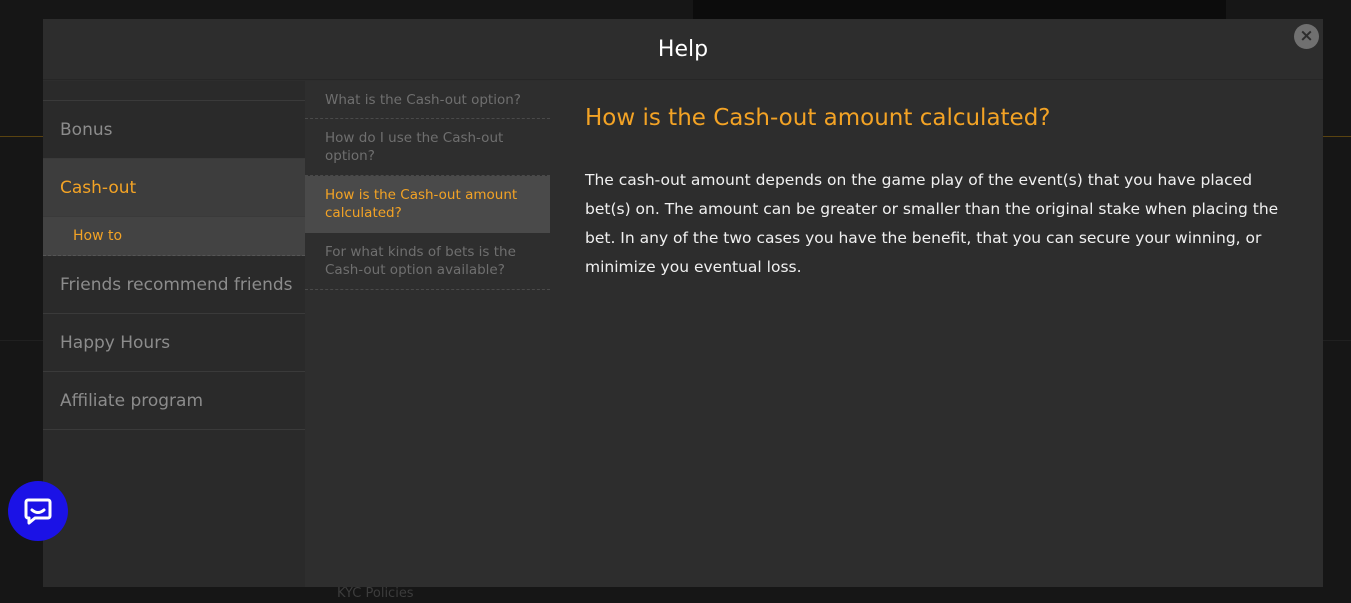 The image size is (1351, 603). What do you see at coordinates (818, 118) in the screenshot?
I see `answer-title: How is the Cash-out amount calculated?` at bounding box center [818, 118].